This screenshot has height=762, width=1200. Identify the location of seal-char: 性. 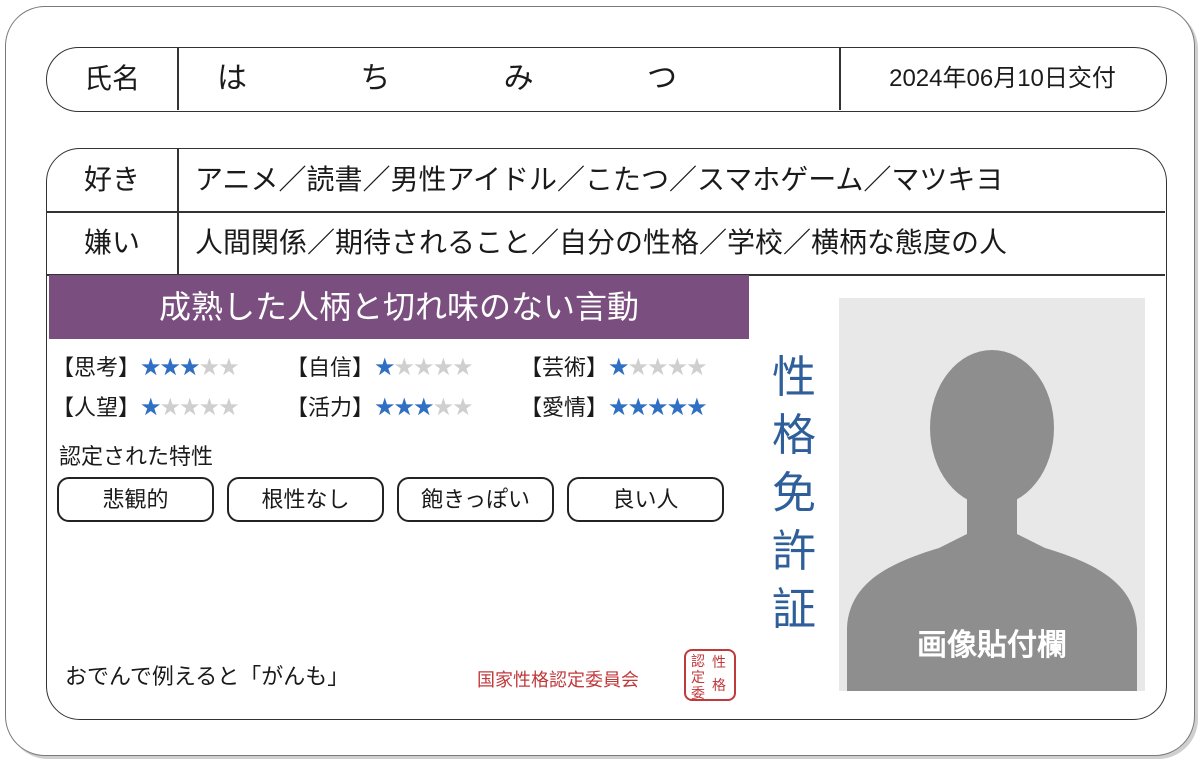
(719, 663).